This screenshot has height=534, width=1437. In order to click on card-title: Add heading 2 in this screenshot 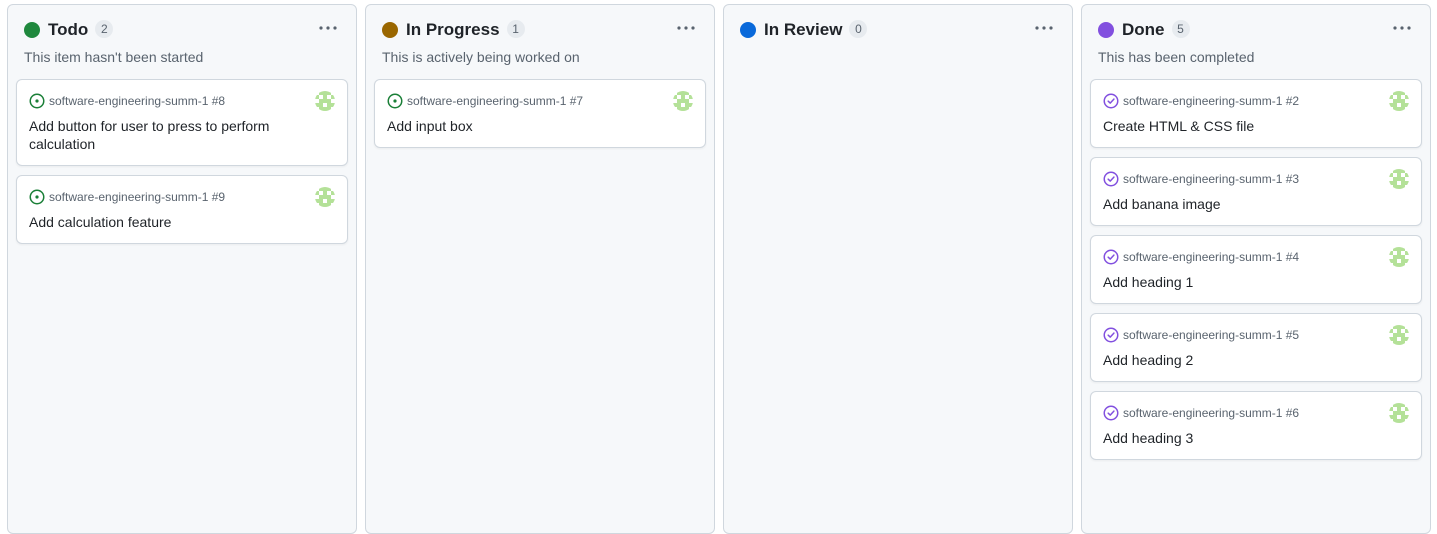, I will do `click(1242, 360)`.